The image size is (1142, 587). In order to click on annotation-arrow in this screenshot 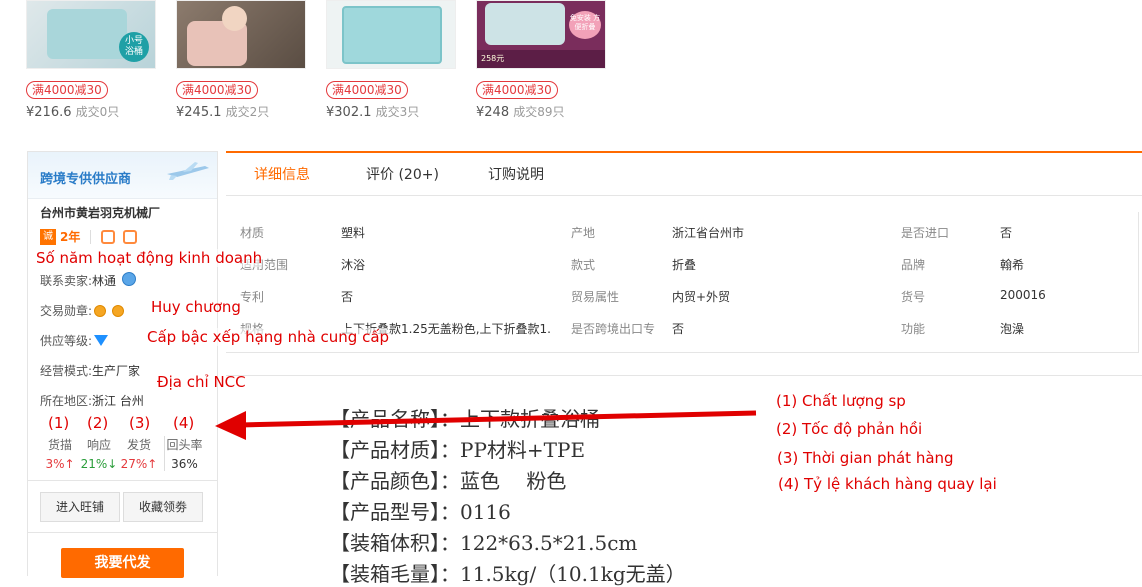, I will do `click(486, 425)`.